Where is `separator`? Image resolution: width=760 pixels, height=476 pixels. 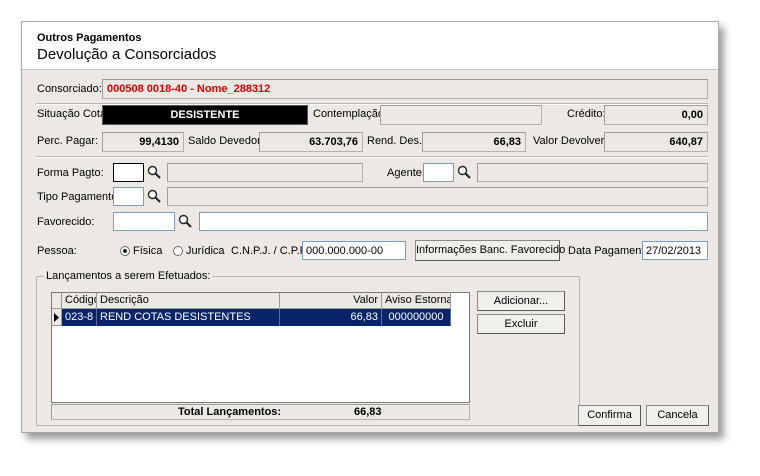 separator is located at coordinates (372, 157).